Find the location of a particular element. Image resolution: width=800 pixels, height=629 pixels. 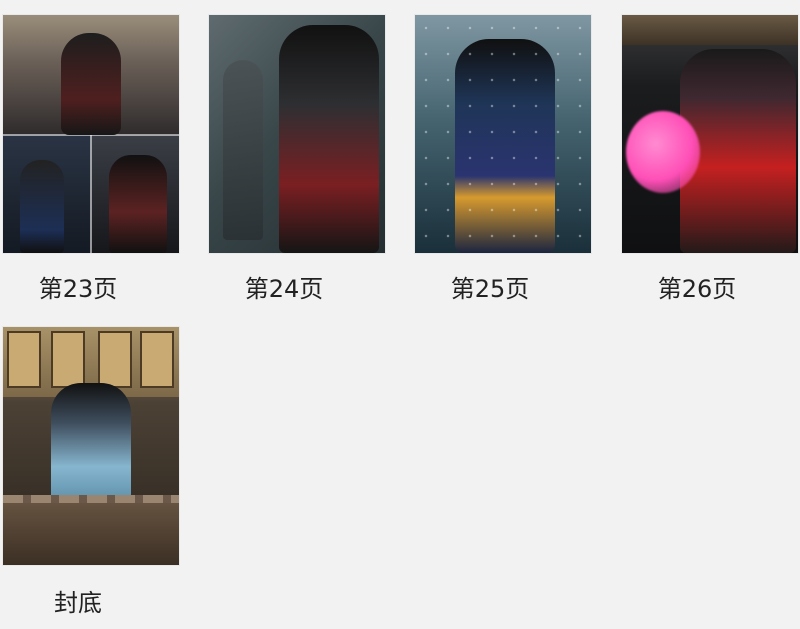

page-card-25: 第25页 is located at coordinates (503, 159).